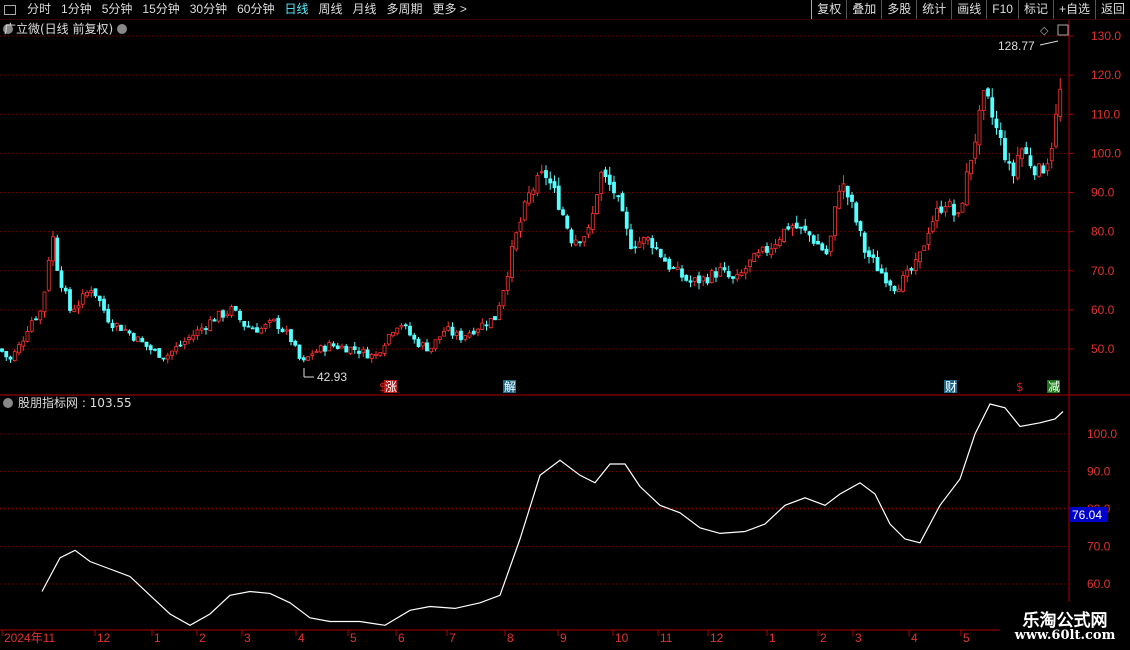 The height and width of the screenshot is (650, 1130). I want to click on price-tick-label: 100.0, so click(1106, 153).